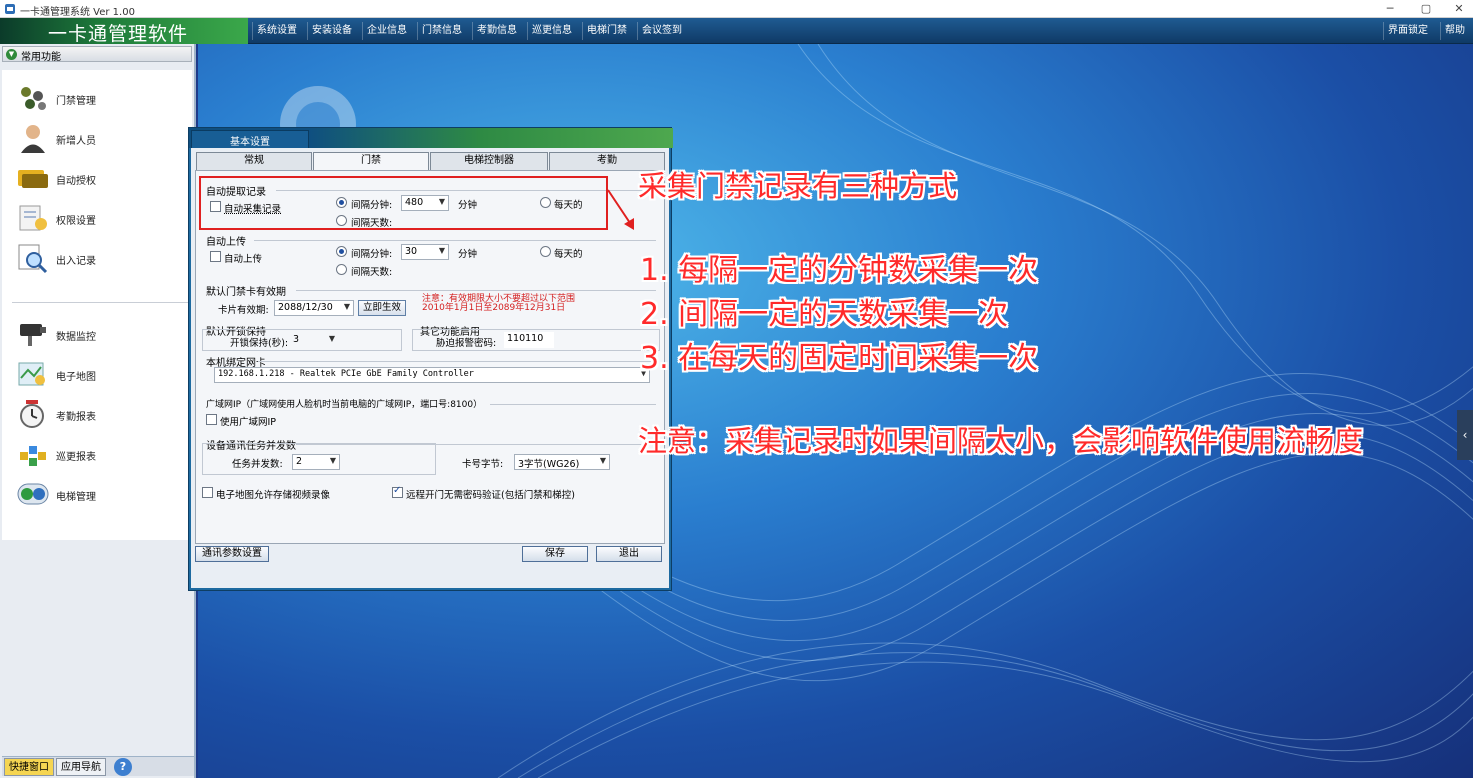  Describe the element at coordinates (254, 161) in the screenshot. I see `tab-general: 常规` at that location.